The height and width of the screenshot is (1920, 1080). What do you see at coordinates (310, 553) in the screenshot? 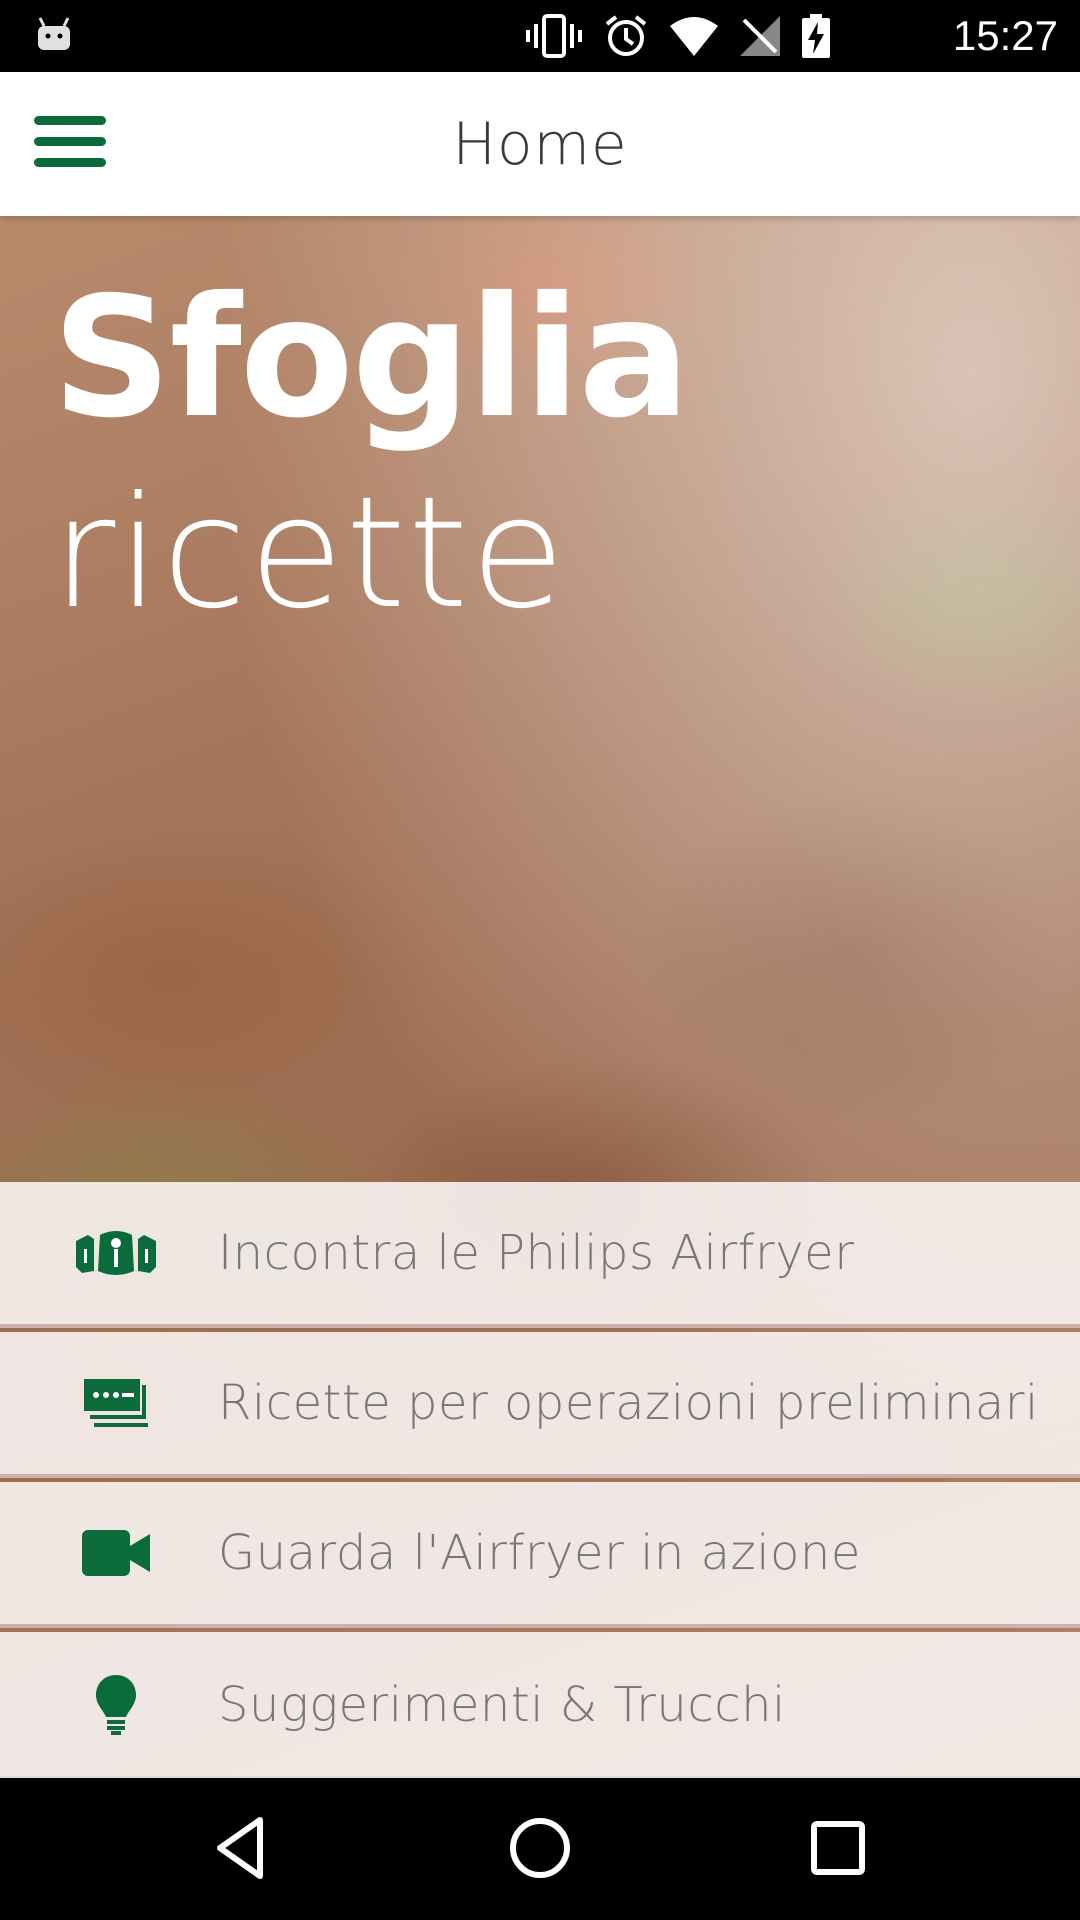
I see `hero-title-light: ricette` at bounding box center [310, 553].